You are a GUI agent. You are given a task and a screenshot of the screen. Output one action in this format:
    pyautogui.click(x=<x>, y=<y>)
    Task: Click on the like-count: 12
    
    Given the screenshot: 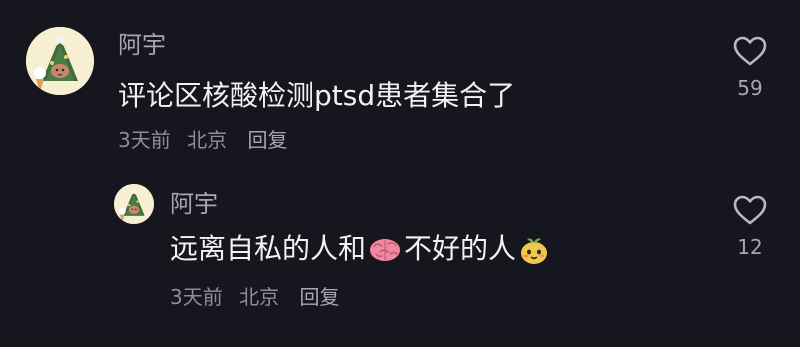 What is the action you would take?
    pyautogui.click(x=750, y=247)
    